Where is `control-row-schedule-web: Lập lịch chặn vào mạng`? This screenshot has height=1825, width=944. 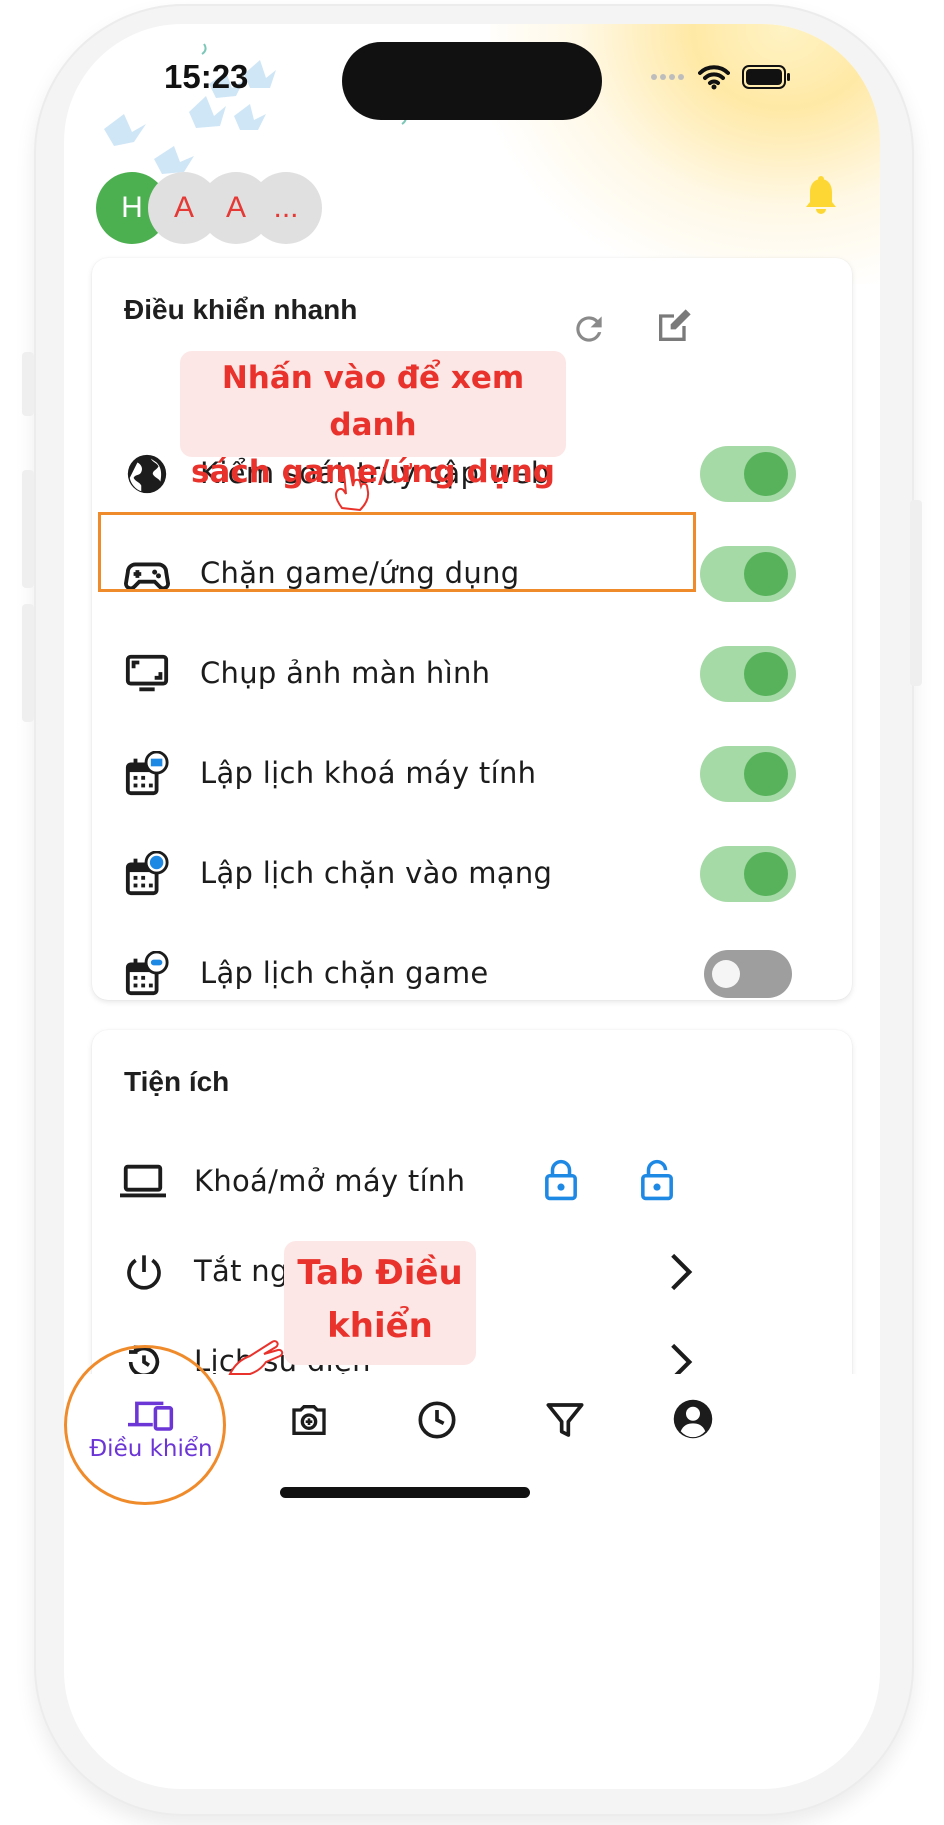 control-row-schedule-web: Lập lịch chặn vào mạng is located at coordinates (472, 874).